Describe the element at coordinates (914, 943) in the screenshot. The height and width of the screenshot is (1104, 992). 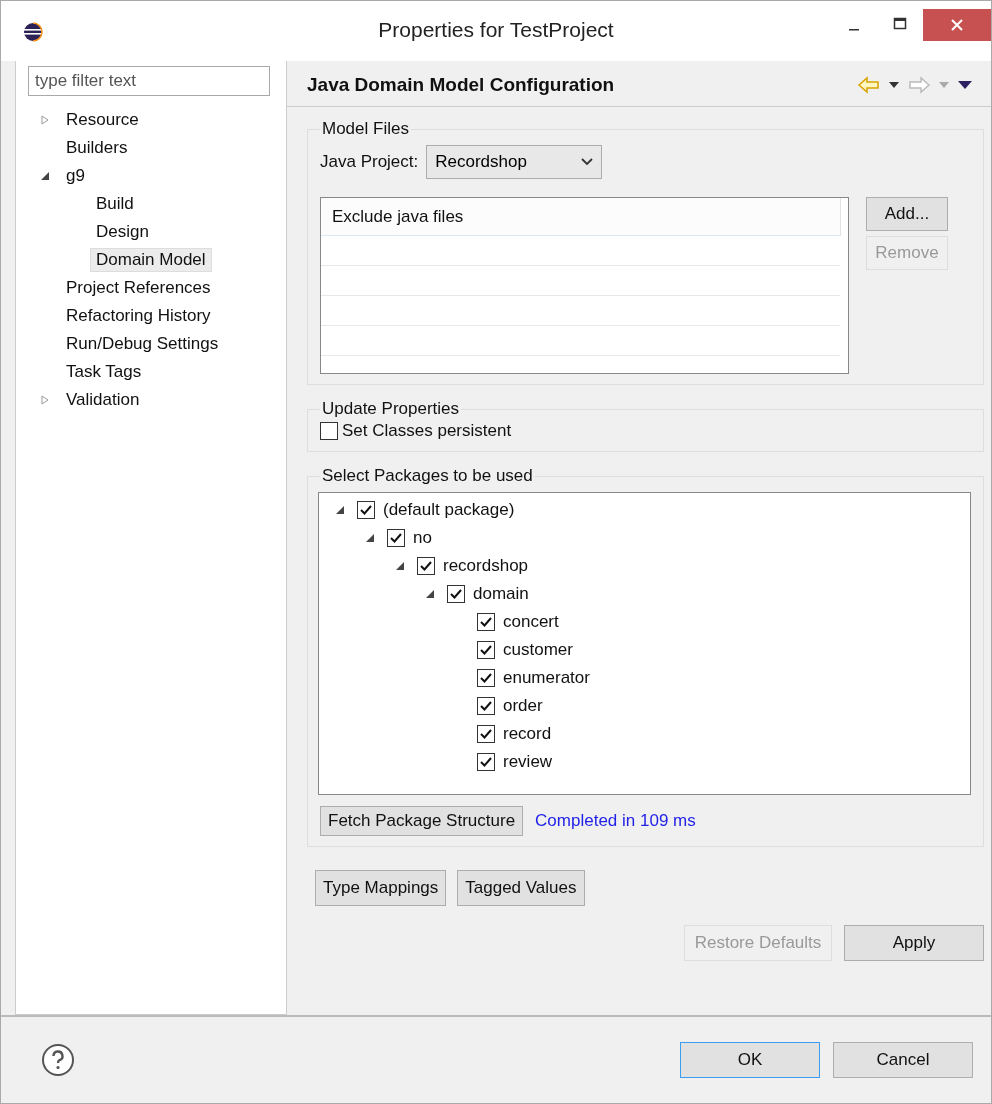
I see `page-button: Apply` at that location.